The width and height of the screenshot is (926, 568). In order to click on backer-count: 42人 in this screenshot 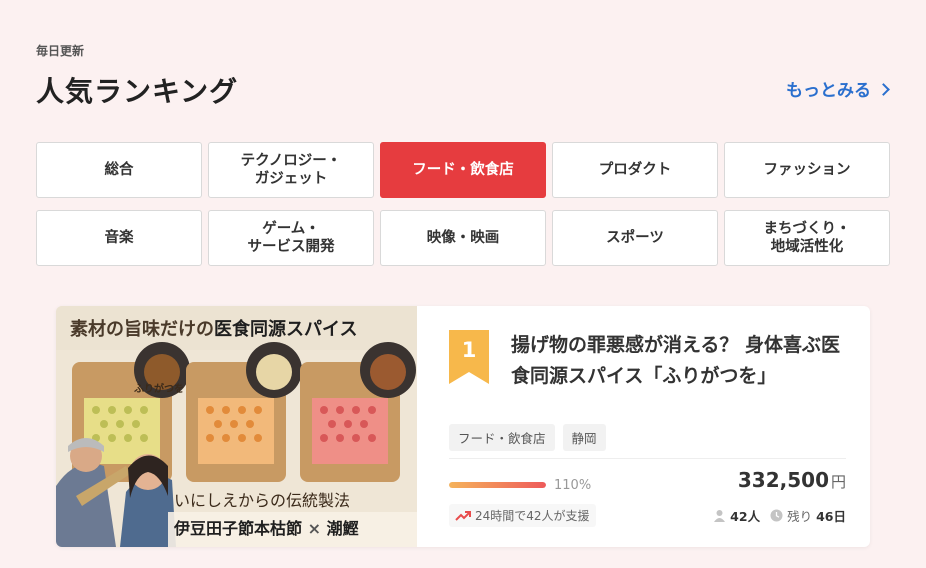, I will do `click(736, 515)`.